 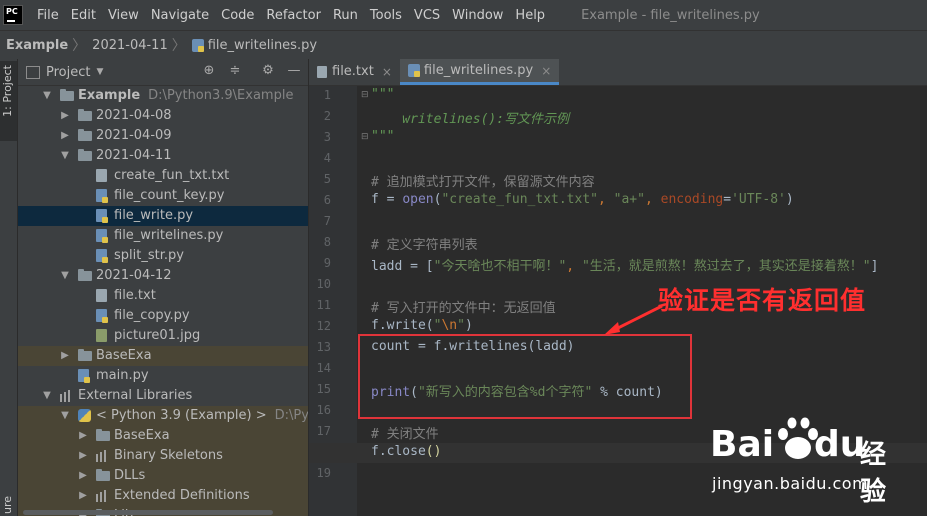 I want to click on editor-tab: file.txt ×, so click(x=354, y=72).